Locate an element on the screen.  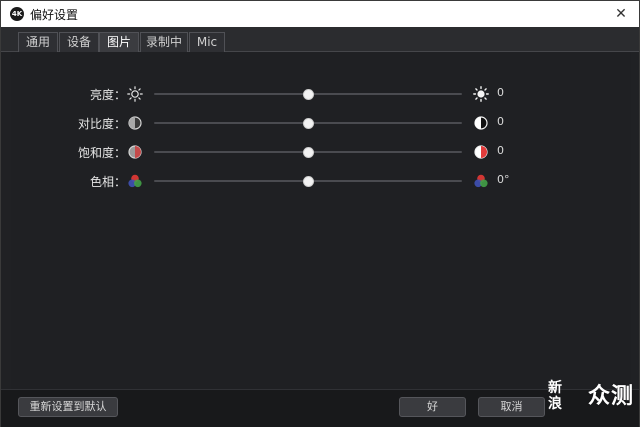
contrast-slider is located at coordinates (308, 123).